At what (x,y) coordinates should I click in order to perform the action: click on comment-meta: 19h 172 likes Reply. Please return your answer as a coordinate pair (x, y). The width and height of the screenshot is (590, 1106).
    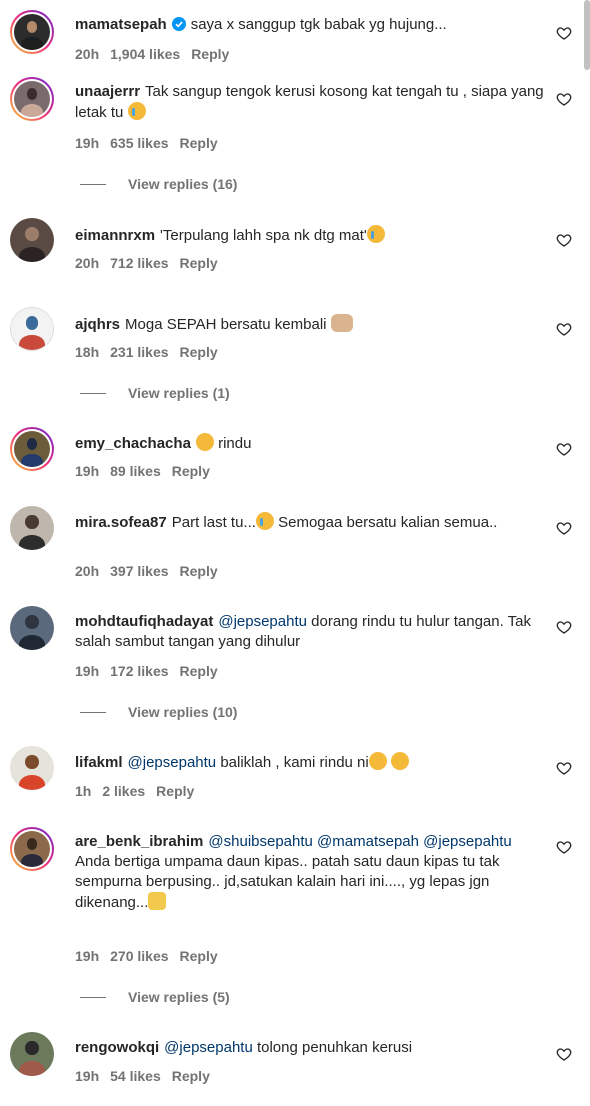
    Looking at the image, I should click on (152, 671).